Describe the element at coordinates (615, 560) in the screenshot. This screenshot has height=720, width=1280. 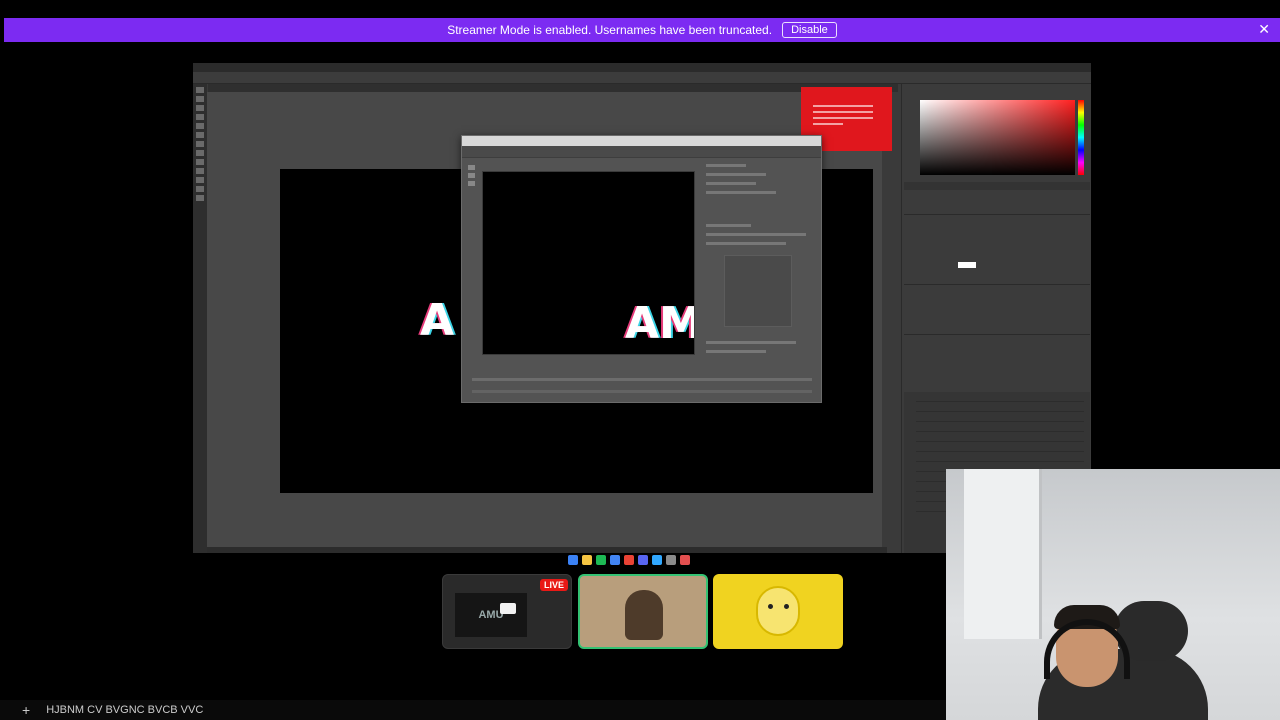
I see `browser-icon` at that location.